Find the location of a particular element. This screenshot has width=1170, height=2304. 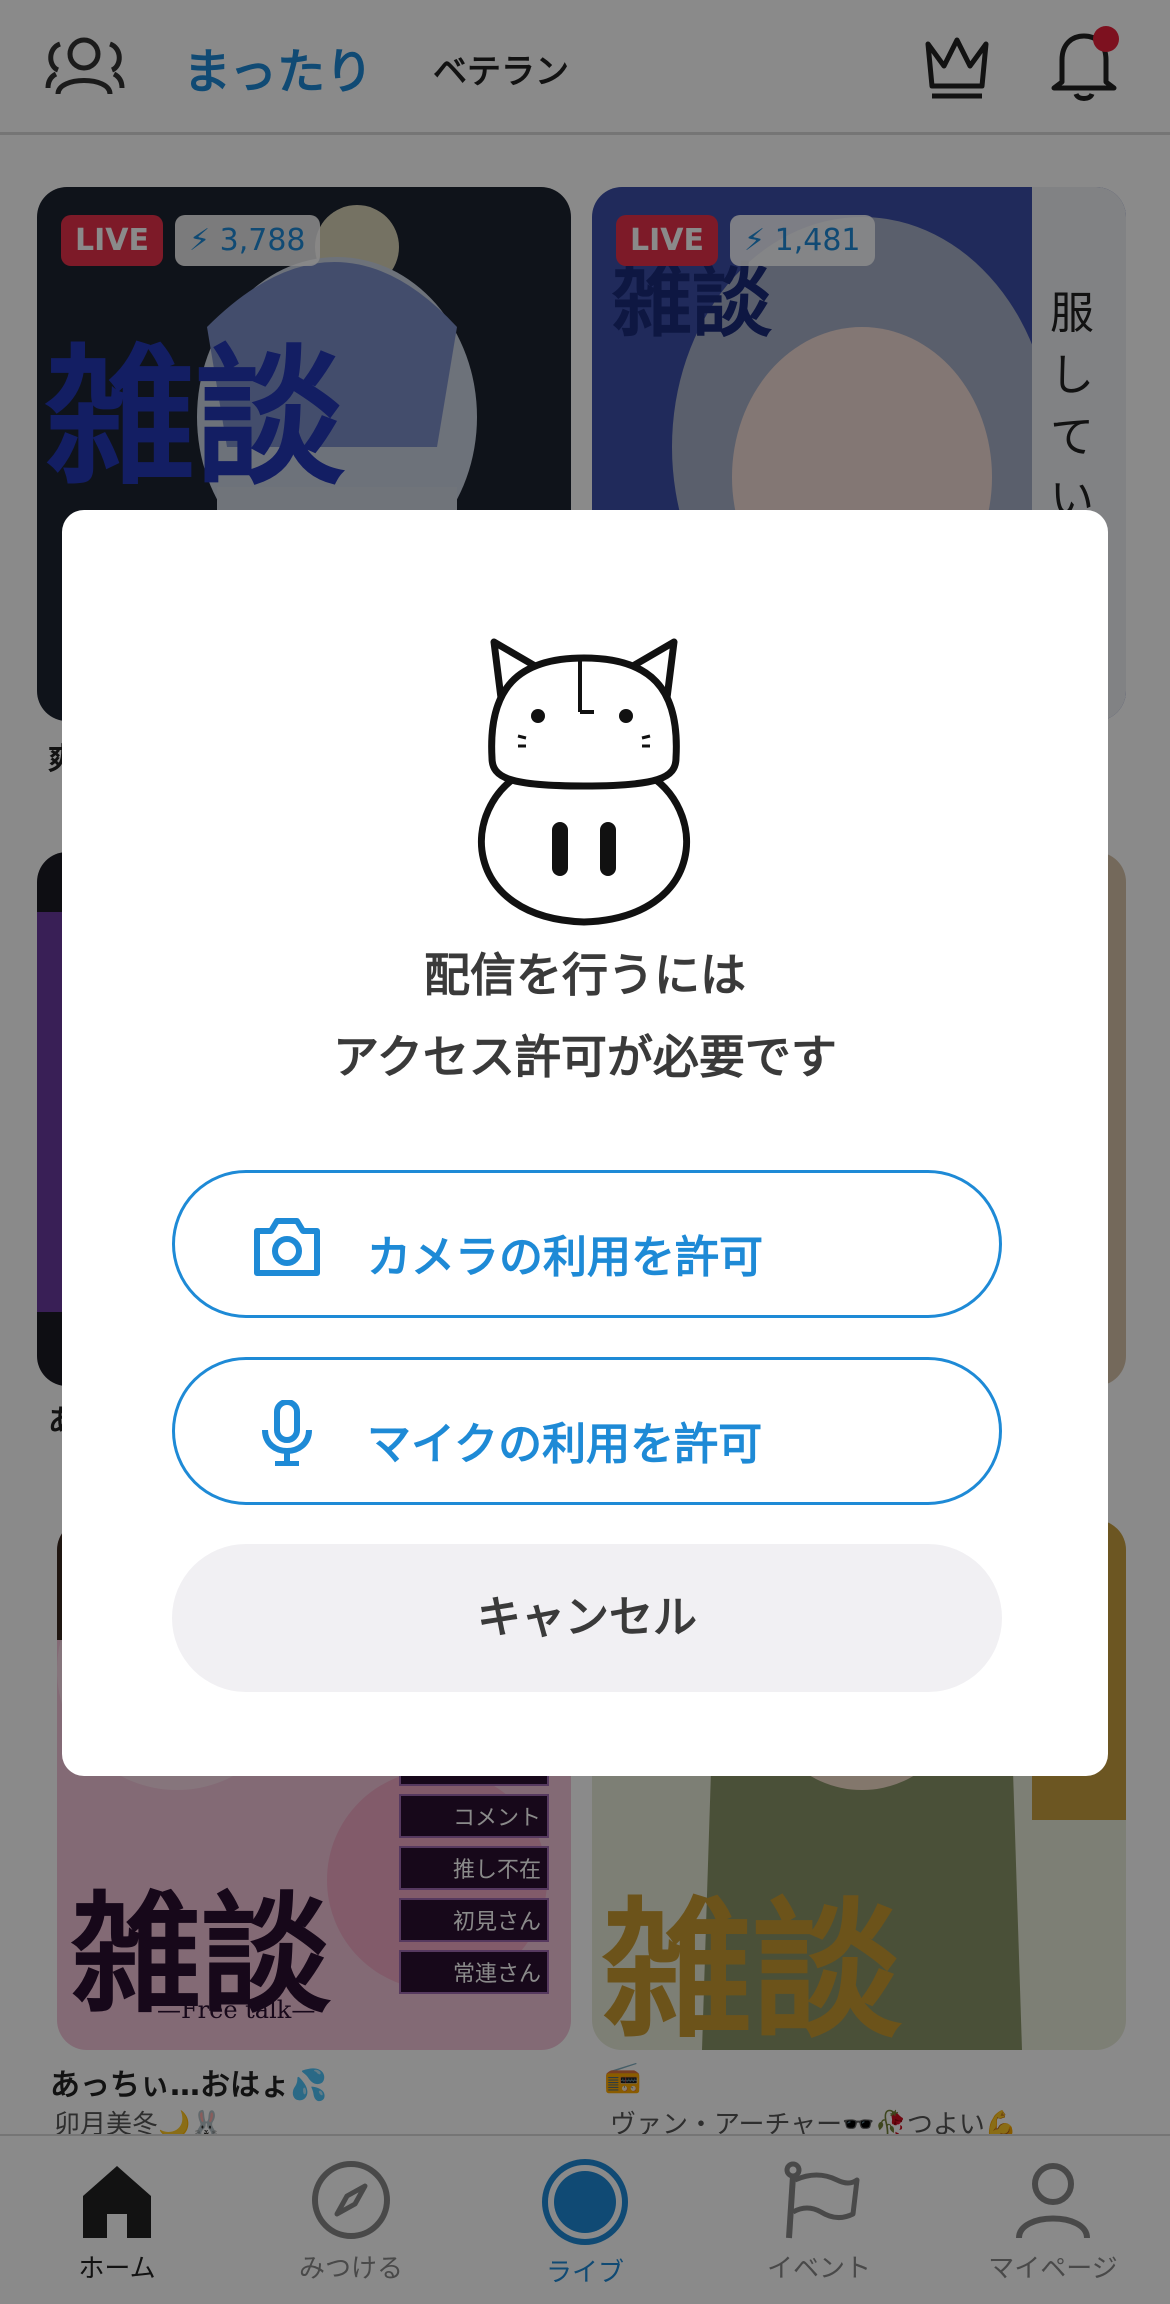

cat-mascot-icon is located at coordinates (584, 782).